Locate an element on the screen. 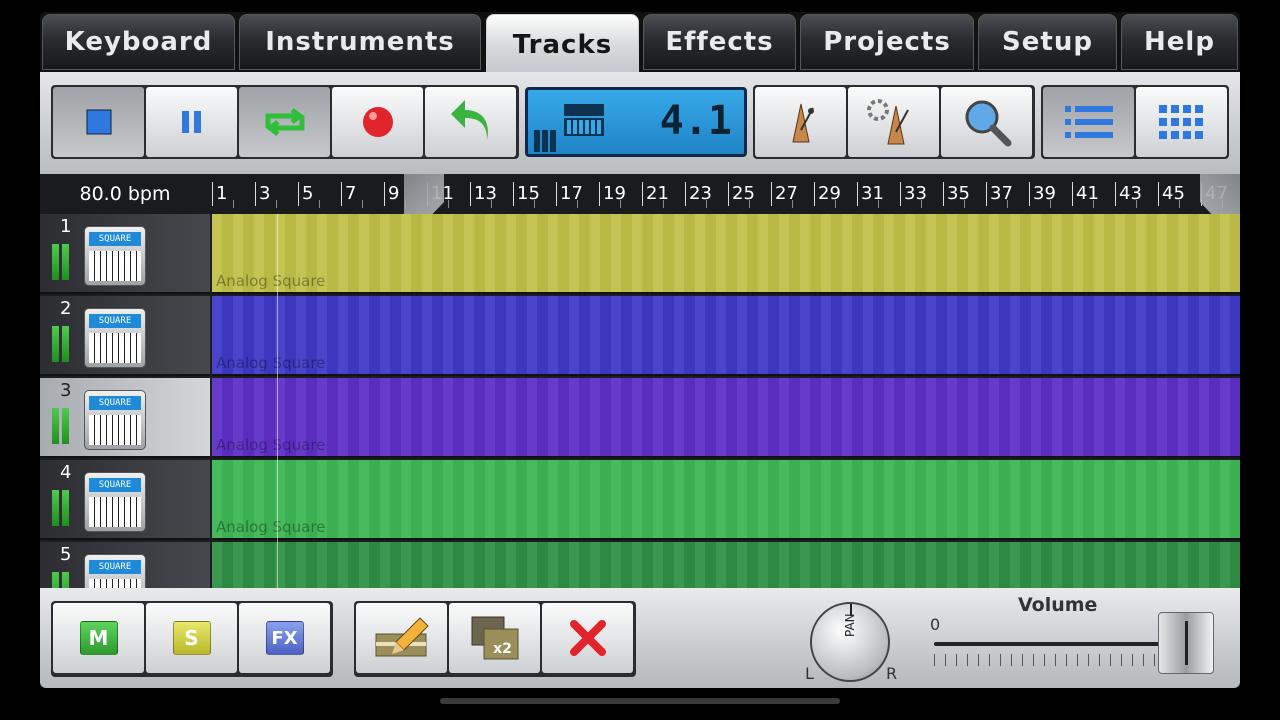 This screenshot has width=1280, height=720. volume-slider-track is located at coordinates (1054, 644).